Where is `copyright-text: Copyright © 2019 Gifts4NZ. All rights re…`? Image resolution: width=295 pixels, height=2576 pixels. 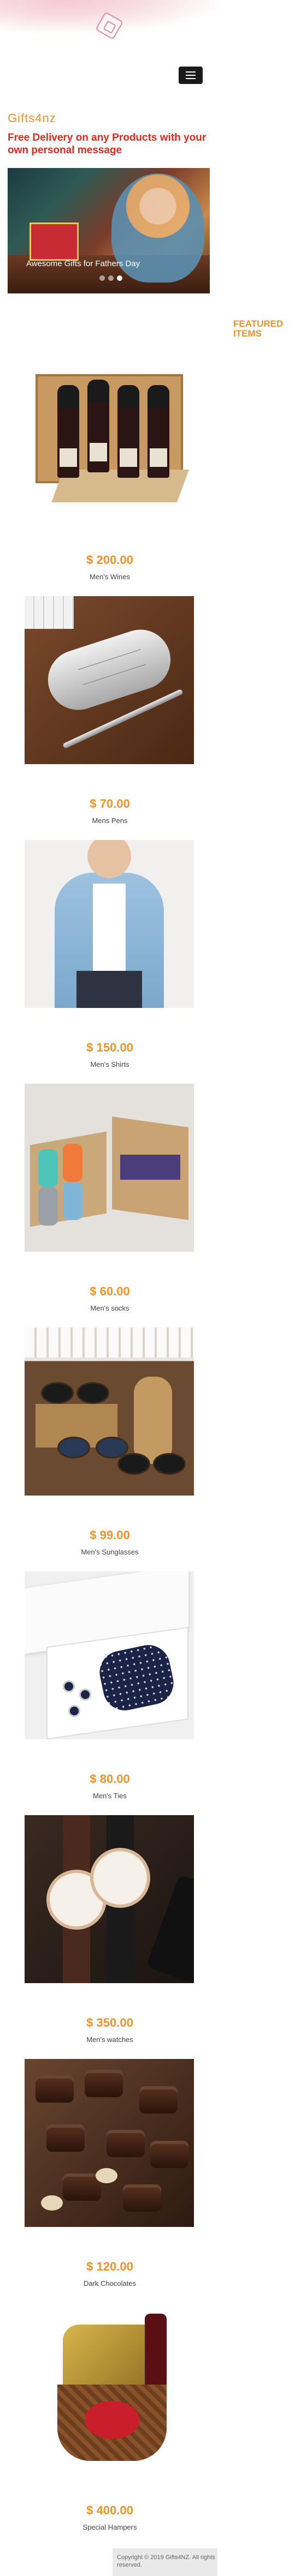
copyright-text: Copyright © 2019 Gifts4NZ. All rights re… is located at coordinates (166, 2561).